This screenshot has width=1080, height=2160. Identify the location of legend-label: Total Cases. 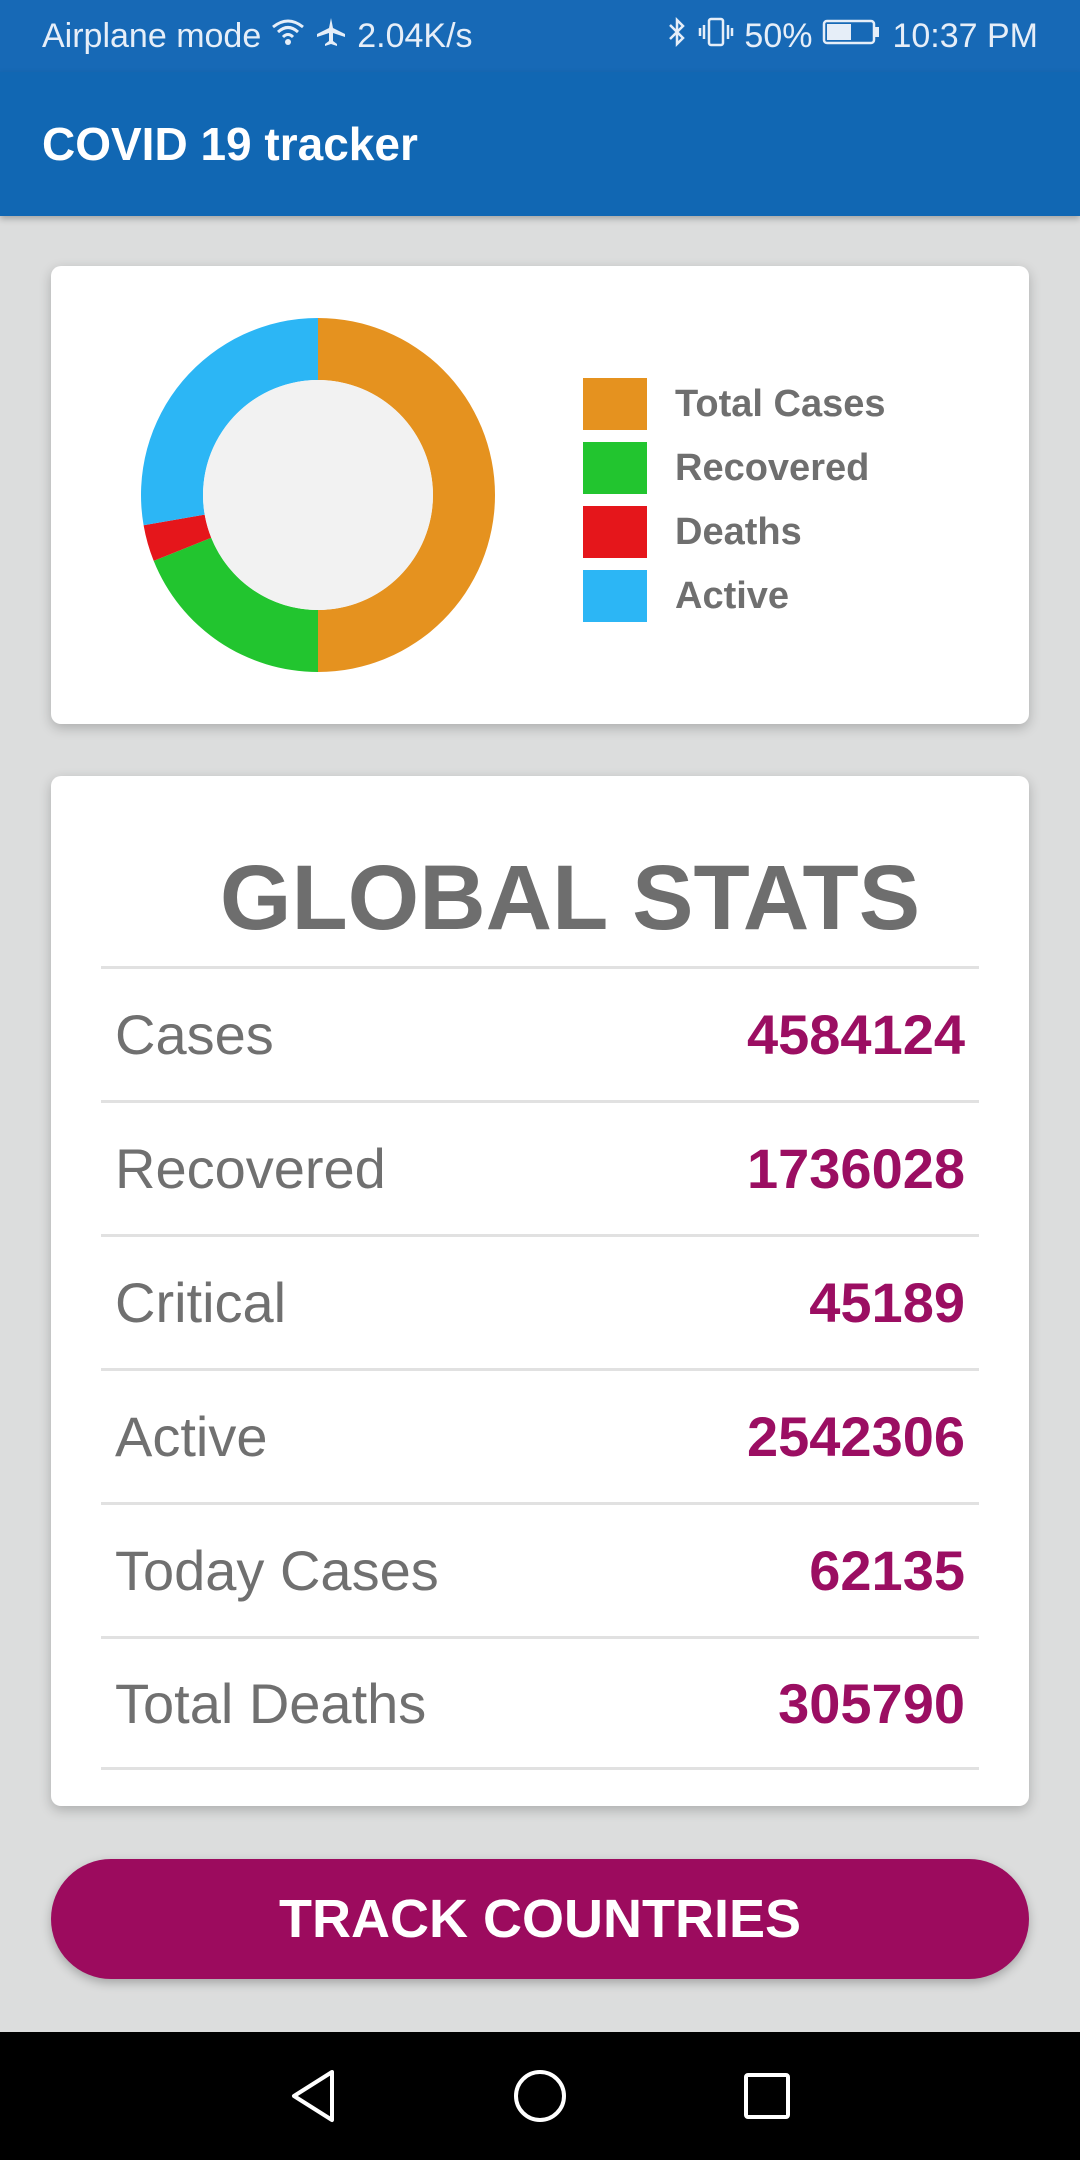
(780, 403).